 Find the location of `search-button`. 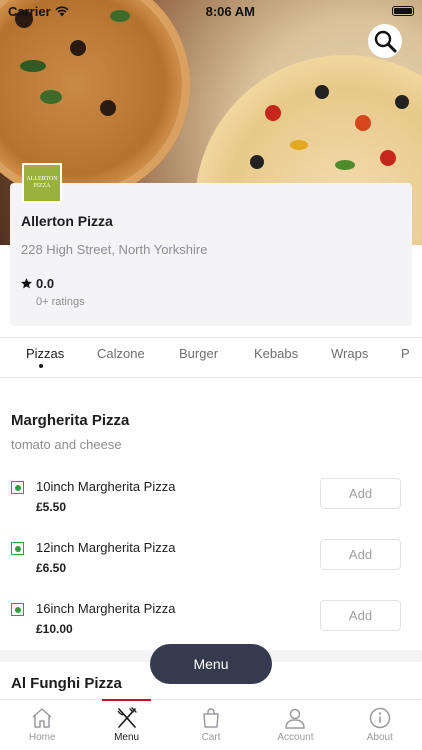

search-button is located at coordinates (385, 41).